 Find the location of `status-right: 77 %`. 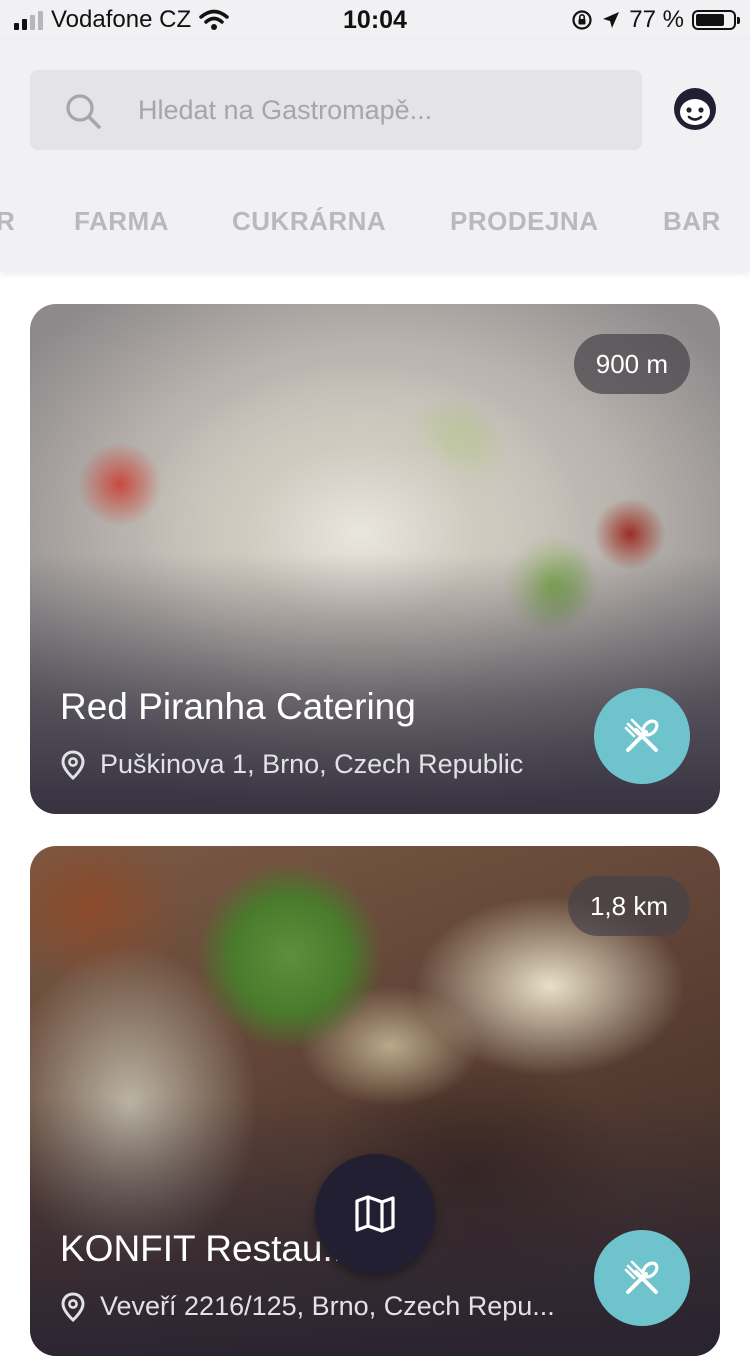

status-right: 77 % is located at coordinates (655, 20).